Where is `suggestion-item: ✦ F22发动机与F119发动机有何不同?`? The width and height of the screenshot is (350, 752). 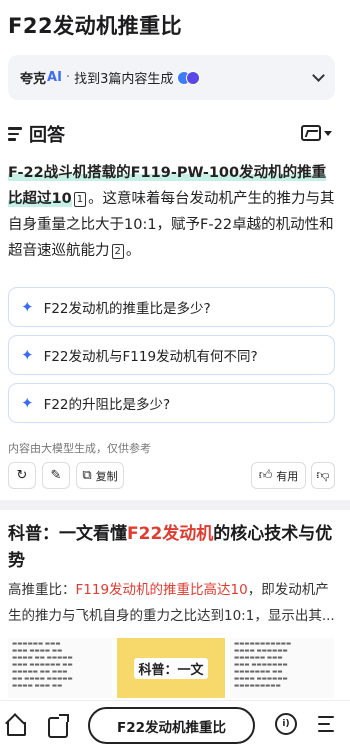
suggestion-item: ✦ F22发动机与F119发动机有何不同? is located at coordinates (171, 355).